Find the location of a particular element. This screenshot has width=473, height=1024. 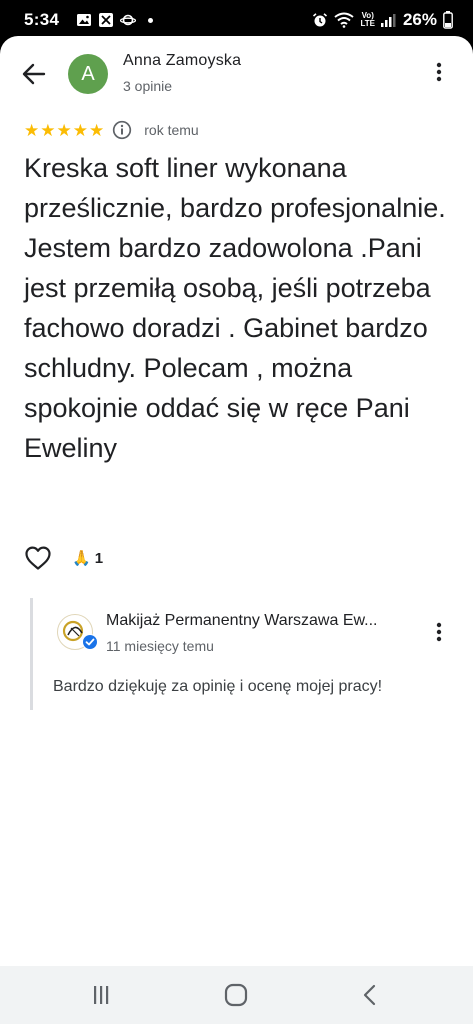

planet-notification-icon is located at coordinates (128, 20).